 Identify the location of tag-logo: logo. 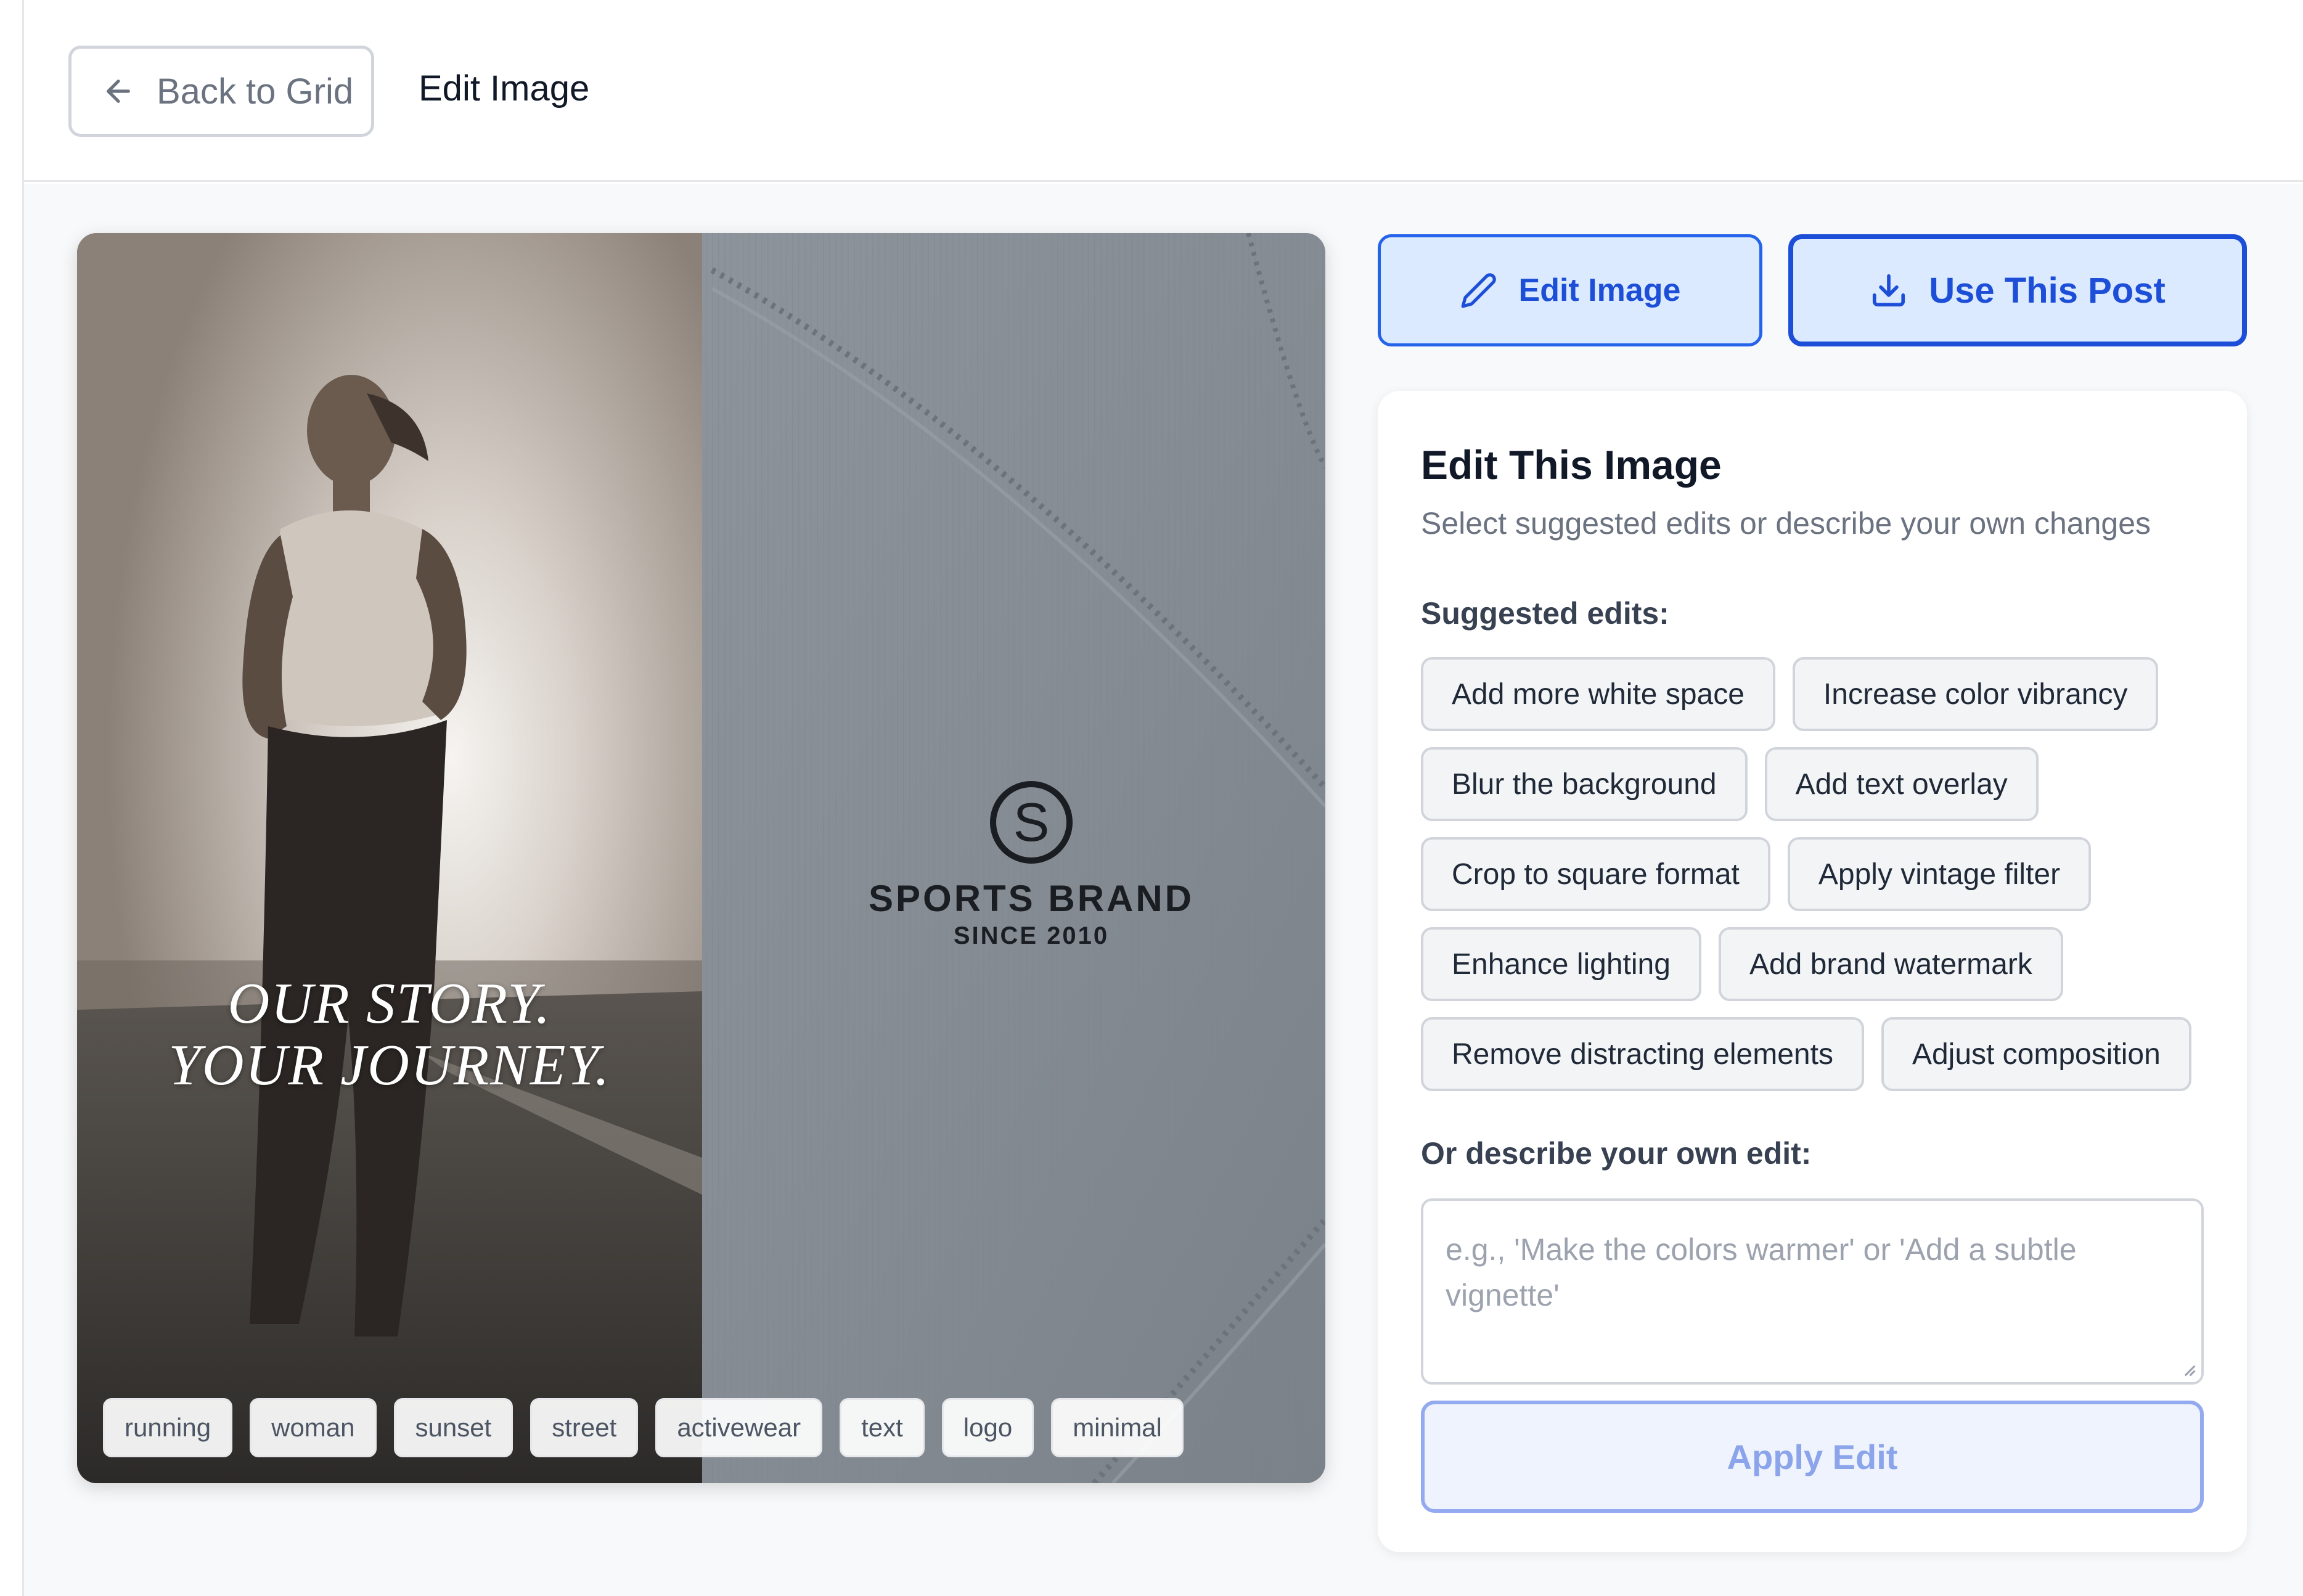
(987, 1427).